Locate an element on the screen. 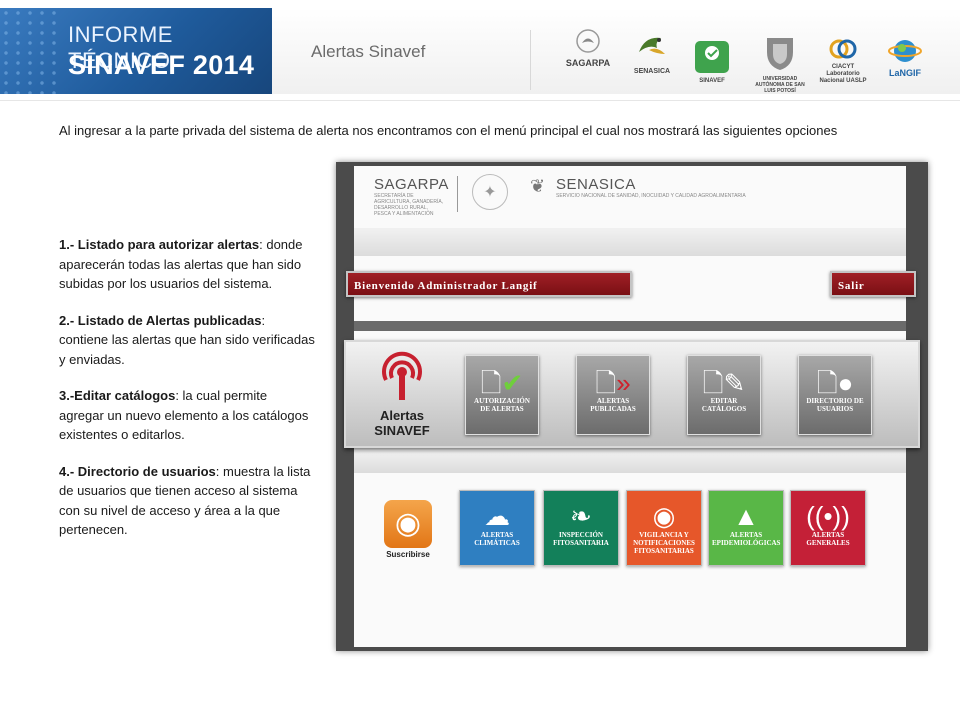 Image resolution: width=960 pixels, height=720 pixels. separator-band is located at coordinates (630, 326).